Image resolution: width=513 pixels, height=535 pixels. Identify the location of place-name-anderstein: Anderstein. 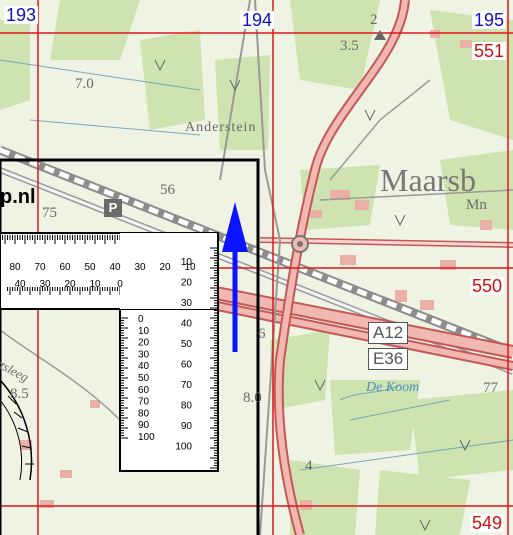
(221, 127).